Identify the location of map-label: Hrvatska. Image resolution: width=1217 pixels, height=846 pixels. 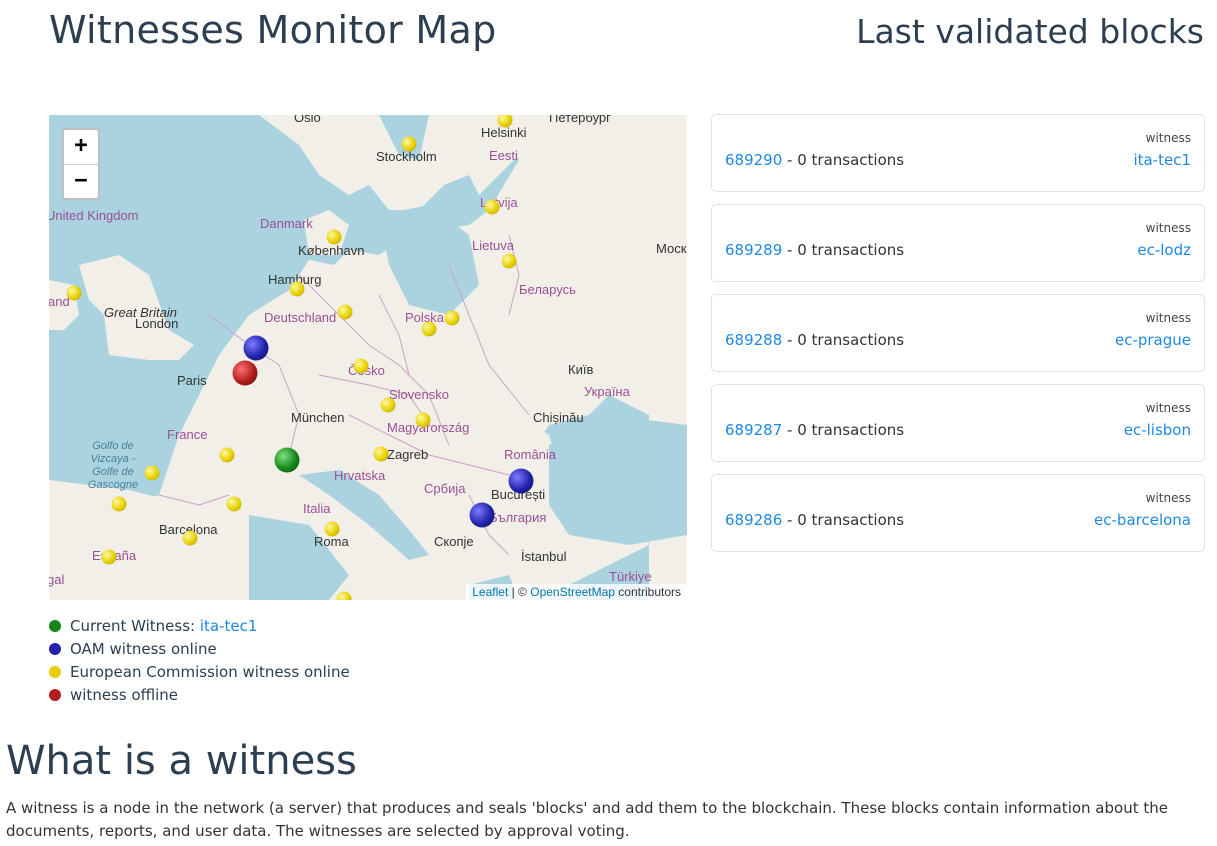
(360, 475).